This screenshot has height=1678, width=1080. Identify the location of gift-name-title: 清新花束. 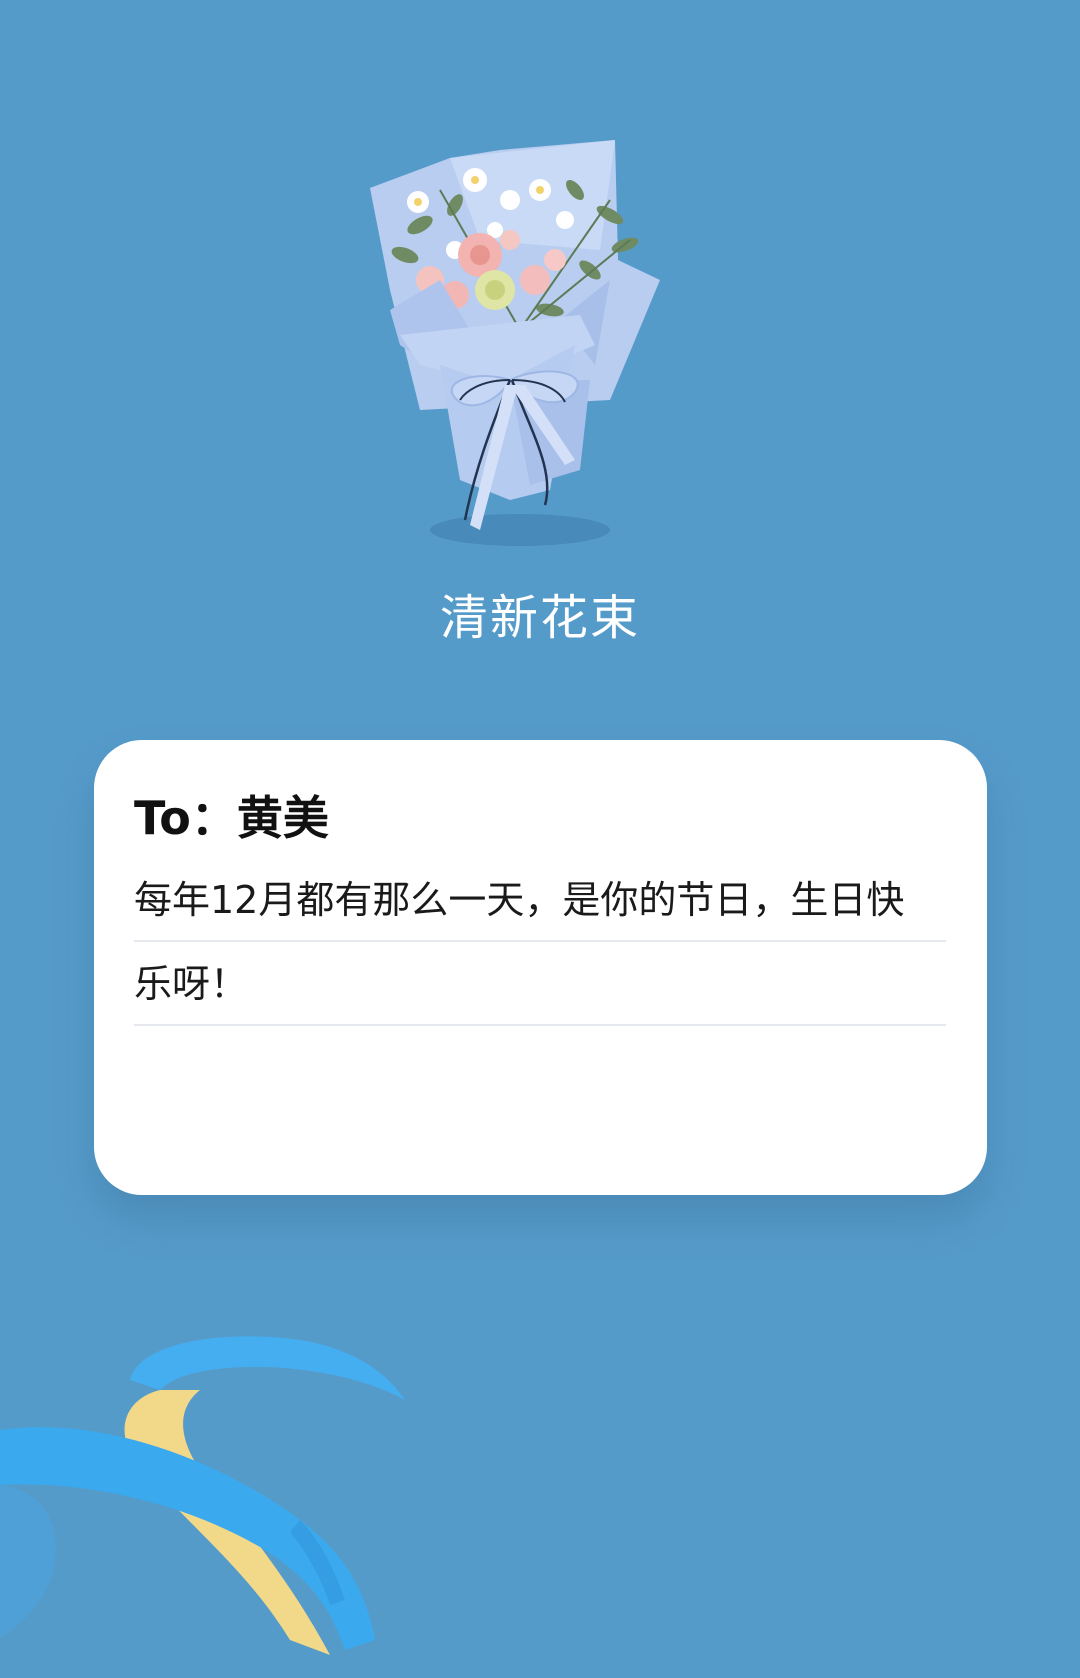
(539, 618).